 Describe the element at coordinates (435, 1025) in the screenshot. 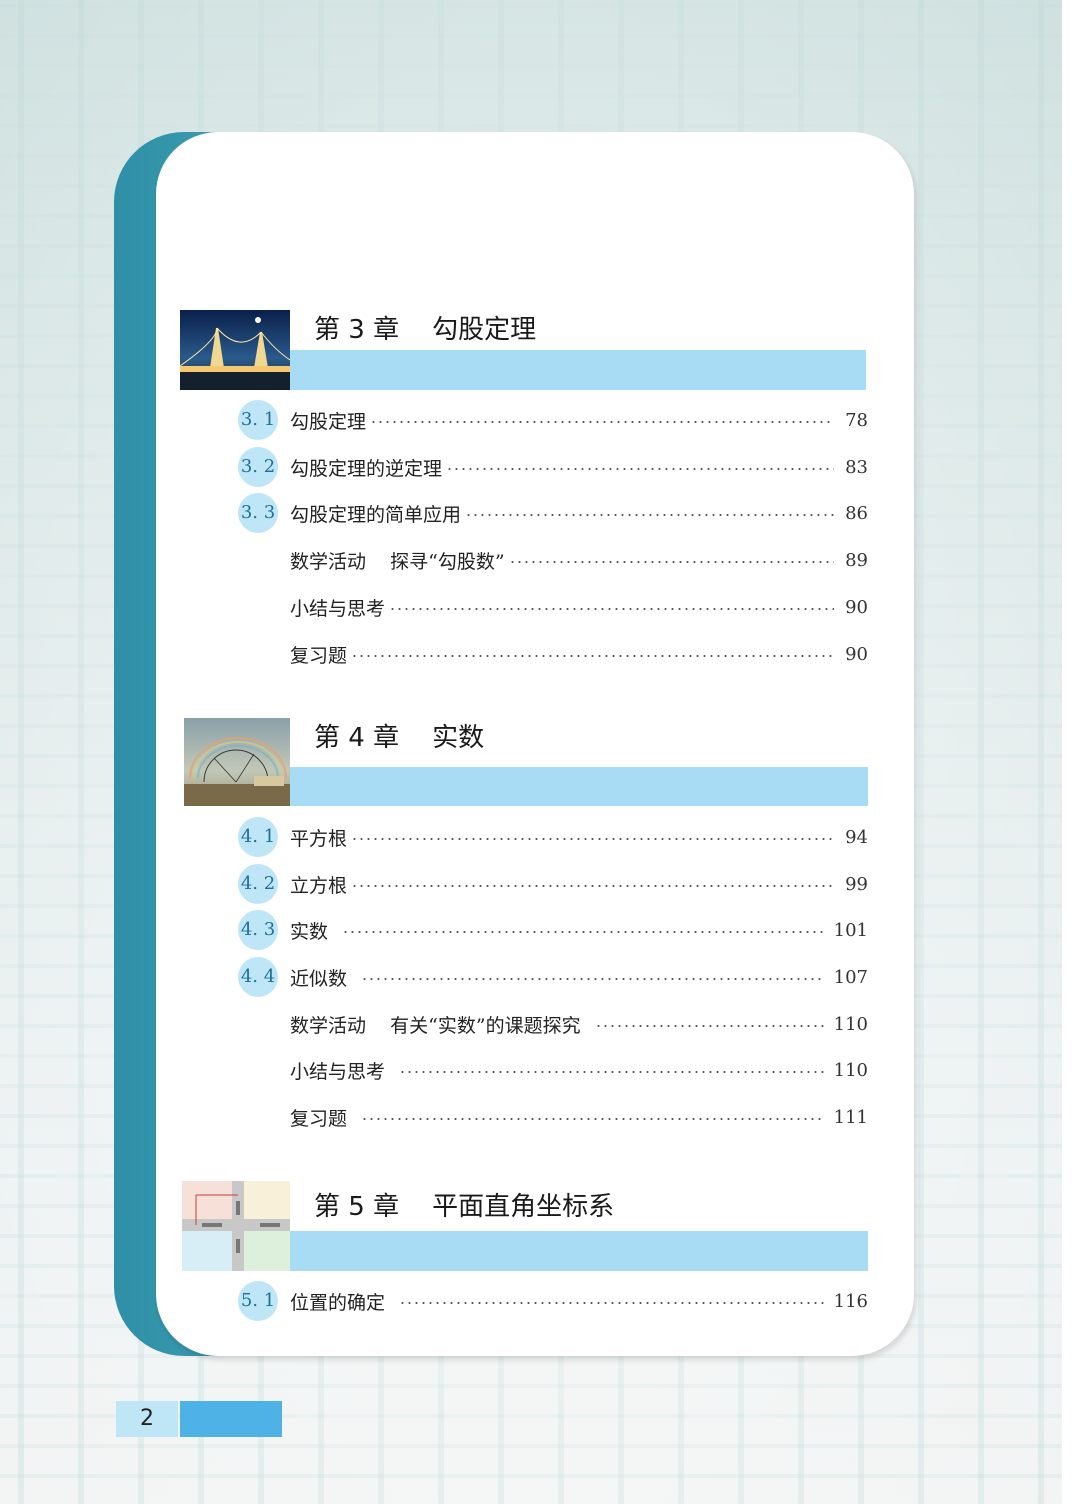

I see `entry-label: 数学活动 有关“实数”的课题探究` at that location.